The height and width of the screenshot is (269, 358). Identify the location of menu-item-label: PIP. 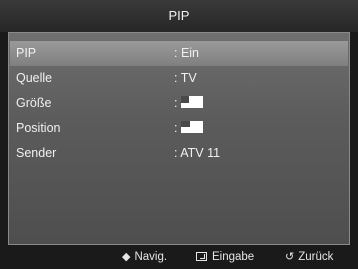
(26, 53).